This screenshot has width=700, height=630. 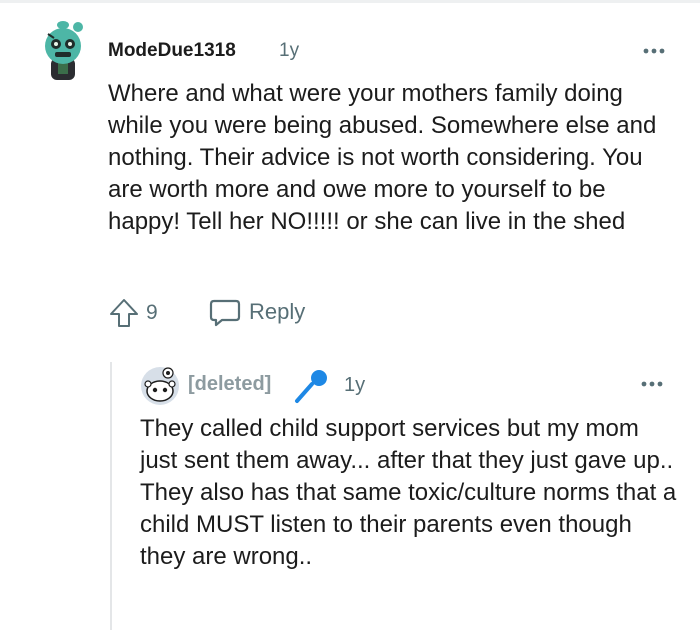 What do you see at coordinates (172, 51) in the screenshot?
I see `comment-author: ModeDue1318` at bounding box center [172, 51].